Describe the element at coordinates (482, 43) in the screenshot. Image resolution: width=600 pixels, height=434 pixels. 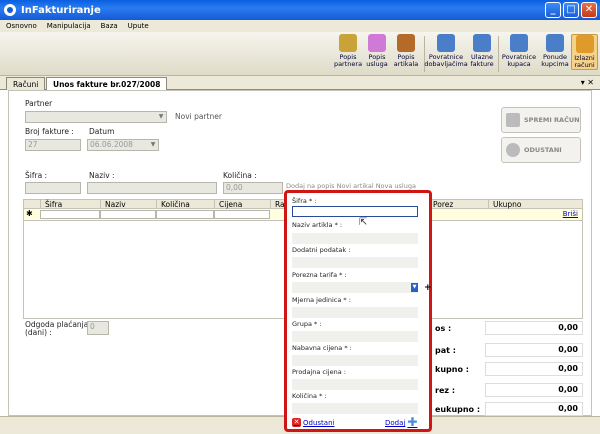
I see `incoming-invoice-icon` at that location.